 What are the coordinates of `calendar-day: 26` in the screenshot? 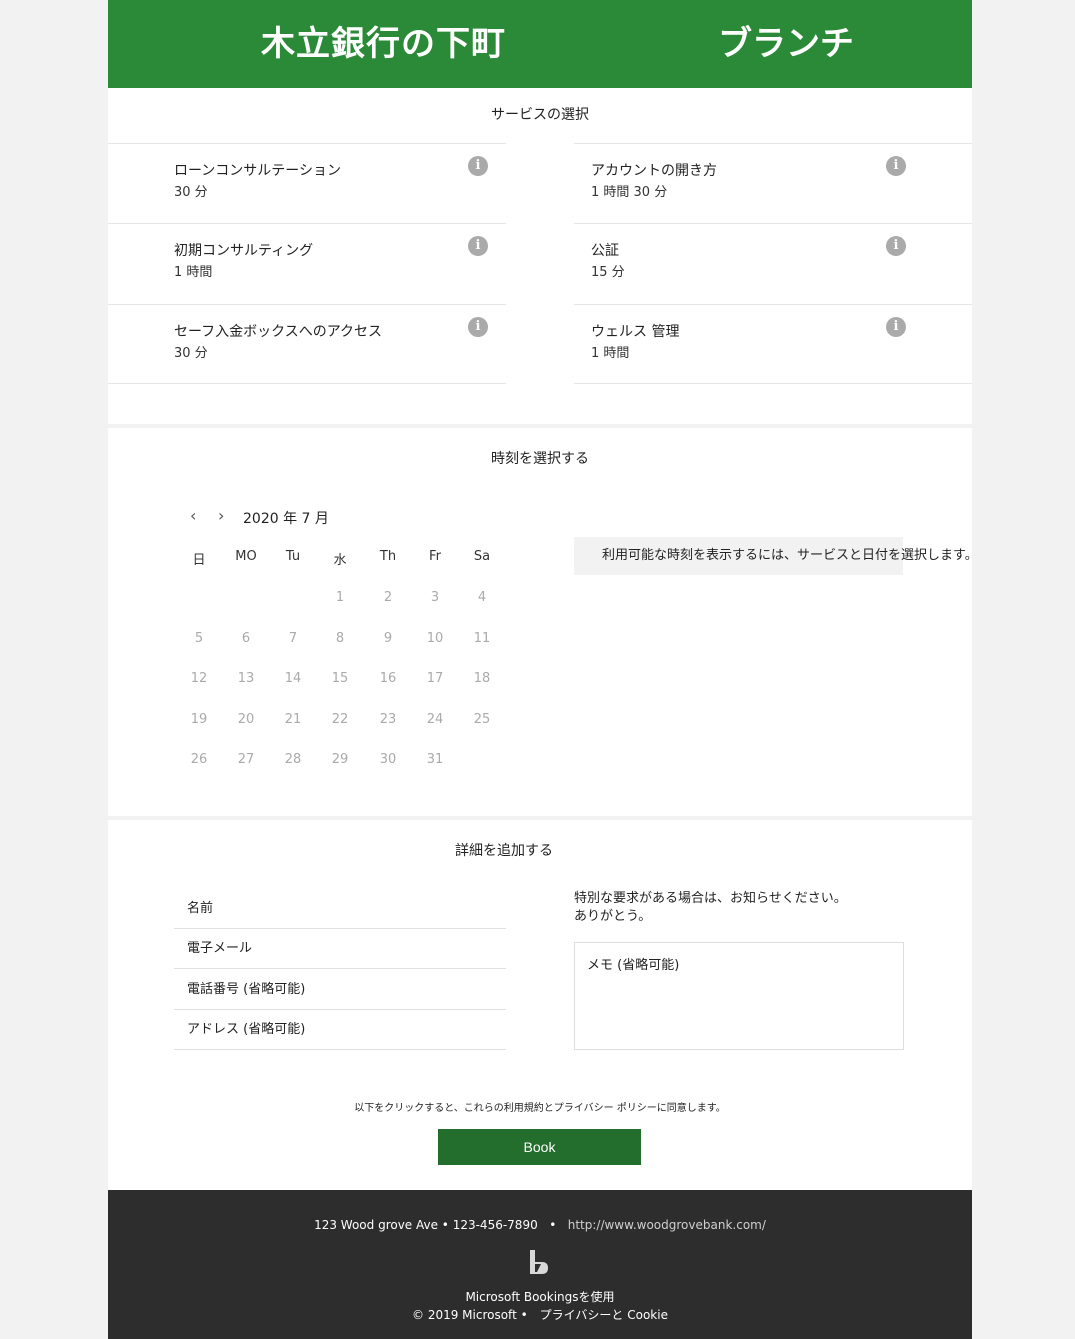 It's located at (199, 759).